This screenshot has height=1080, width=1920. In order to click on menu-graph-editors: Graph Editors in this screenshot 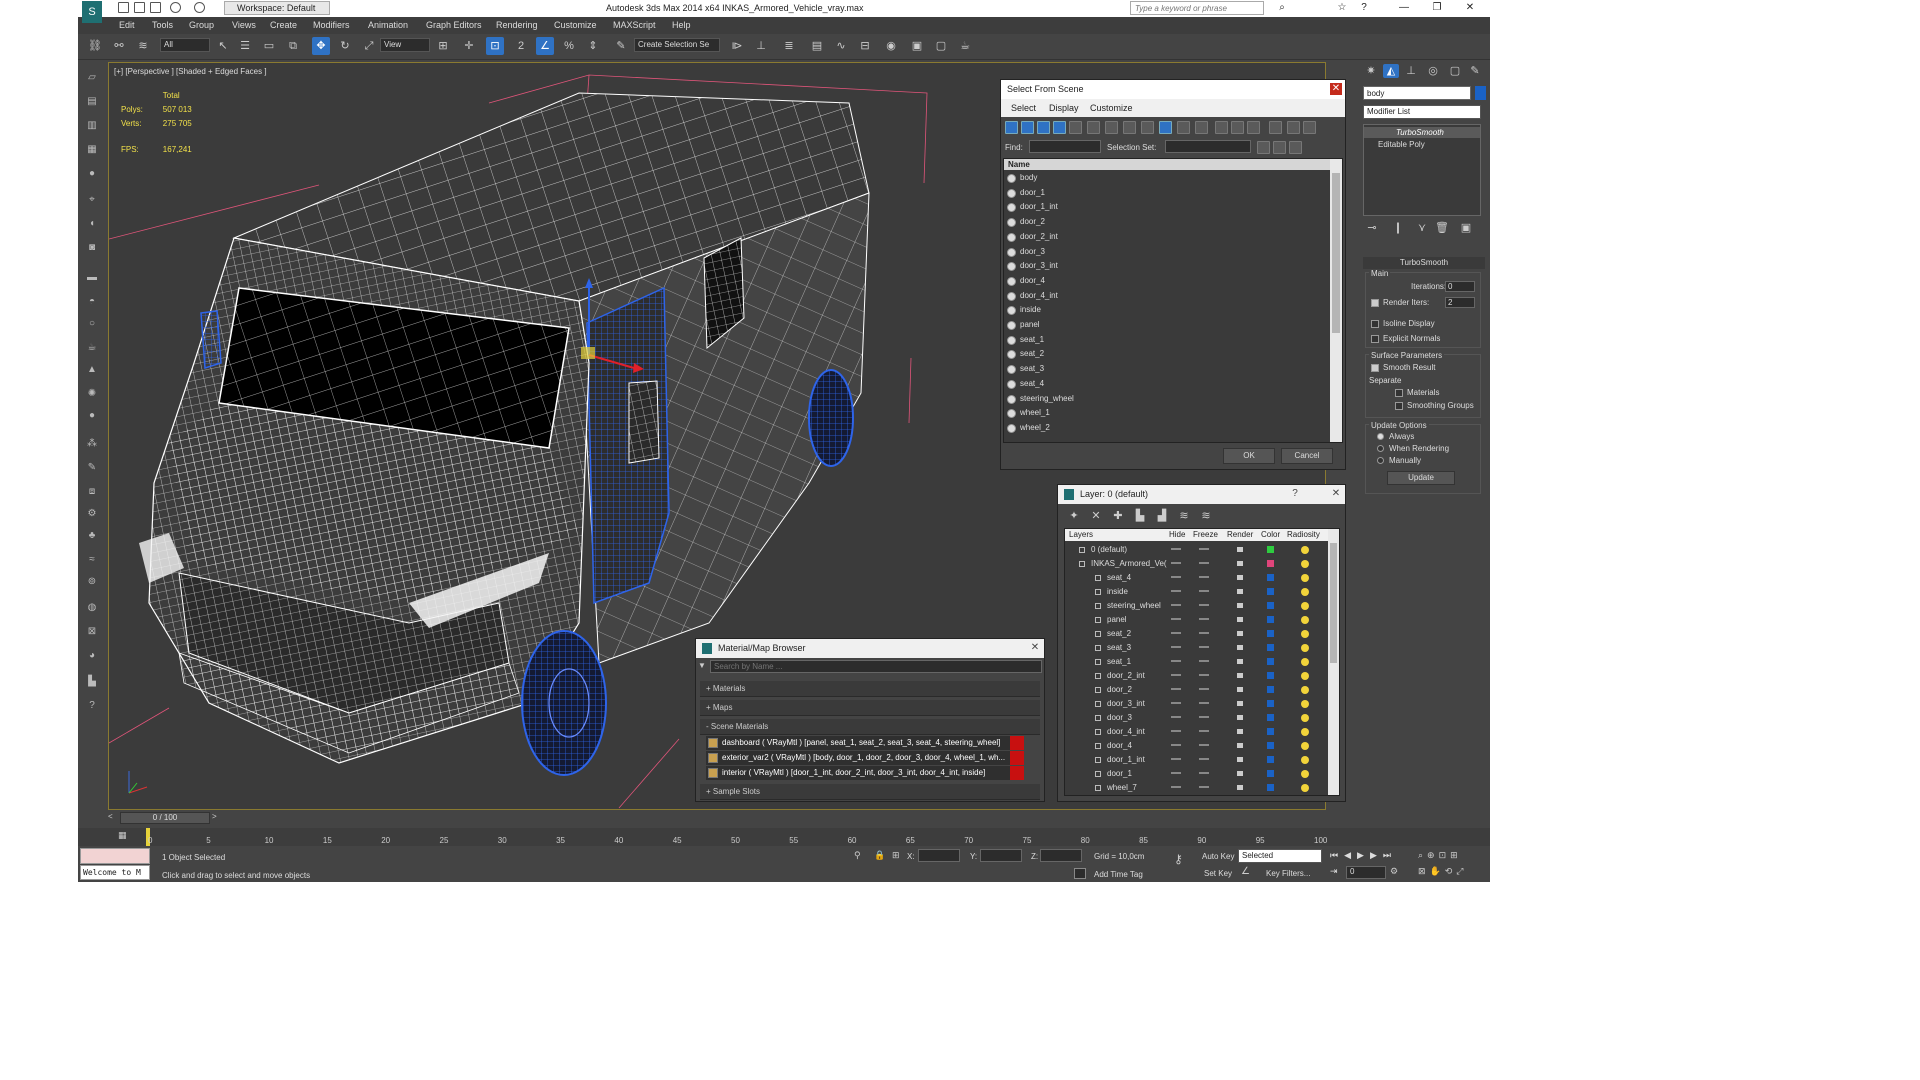, I will do `click(454, 25)`.